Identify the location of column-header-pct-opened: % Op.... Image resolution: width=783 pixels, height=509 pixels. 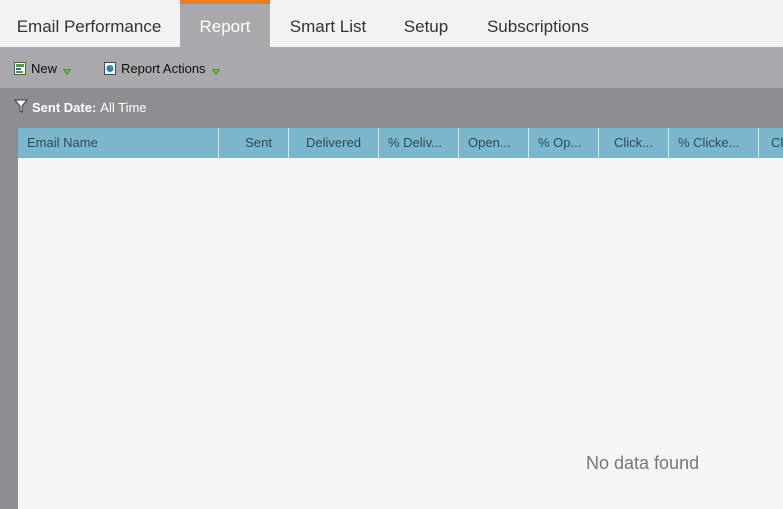
(564, 143).